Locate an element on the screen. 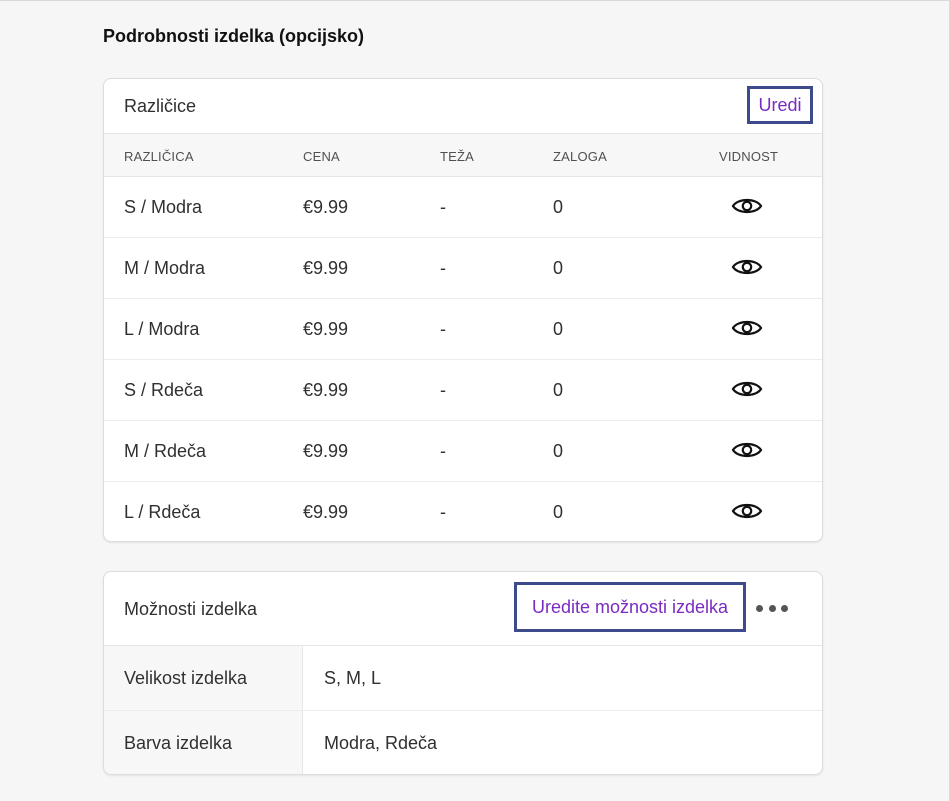  variant-name: M / Rdeča is located at coordinates (165, 451).